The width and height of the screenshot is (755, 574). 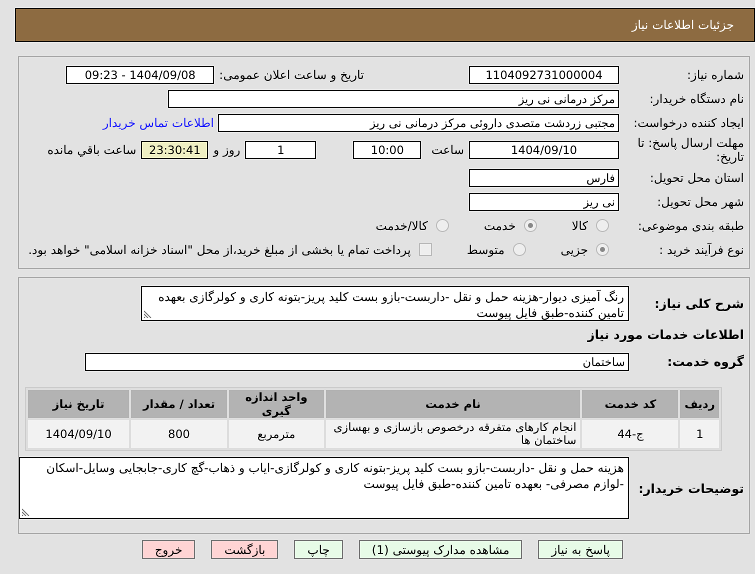 I want to click on description-text: رنگ آمیزی دیوار-هزینه حمل و نقل -داربست-بازو بست کلید پریز-بتونه کاری و کولرگازی بعهده تامین کننده-طبق فایل پیوست, so click(x=391, y=305).